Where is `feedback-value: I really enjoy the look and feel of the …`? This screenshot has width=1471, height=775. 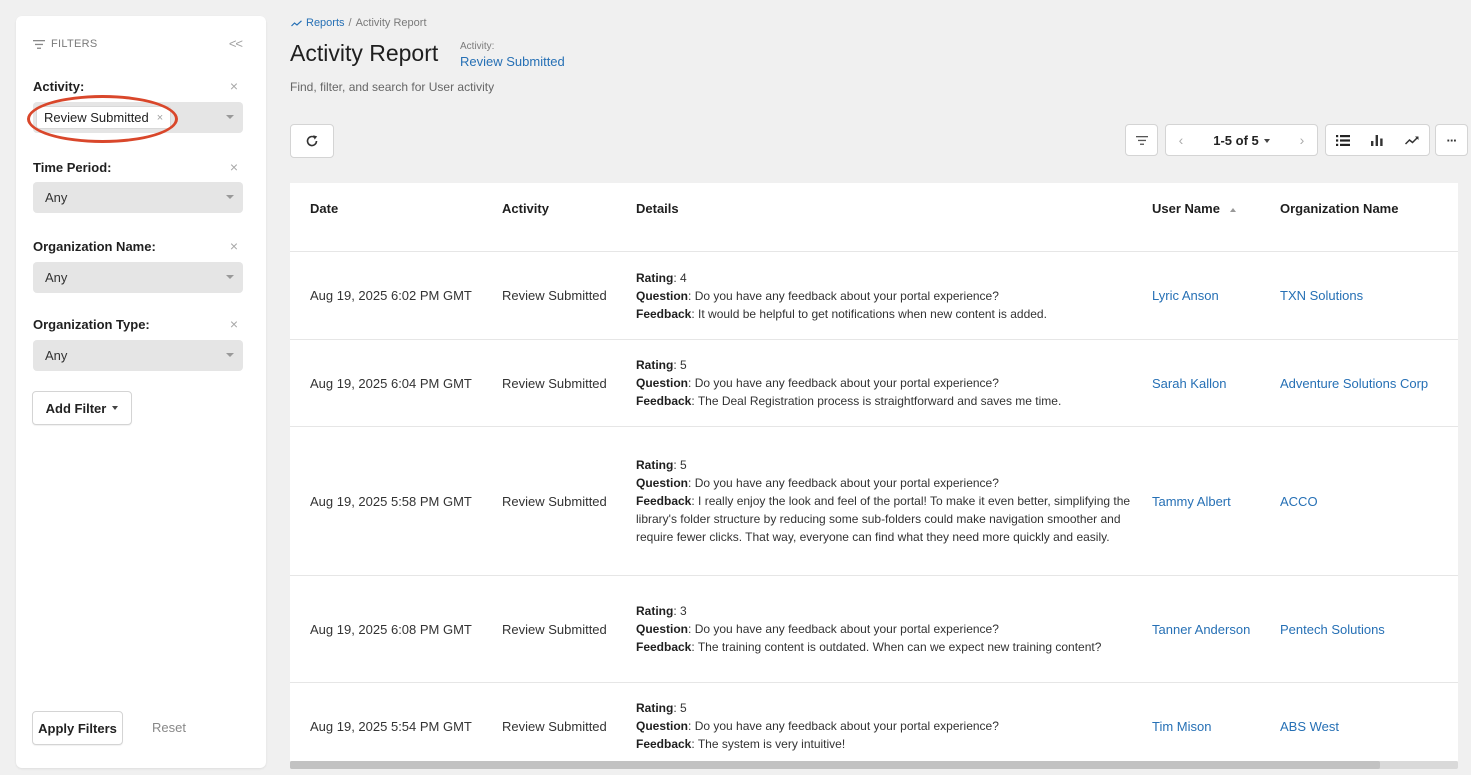
feedback-value: I really enjoy the look and feel of the … is located at coordinates (883, 519).